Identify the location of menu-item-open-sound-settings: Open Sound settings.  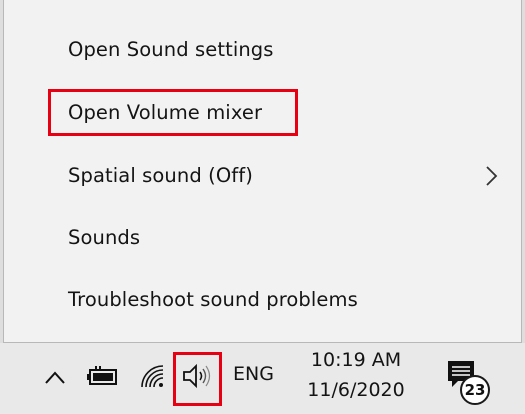
(262, 49).